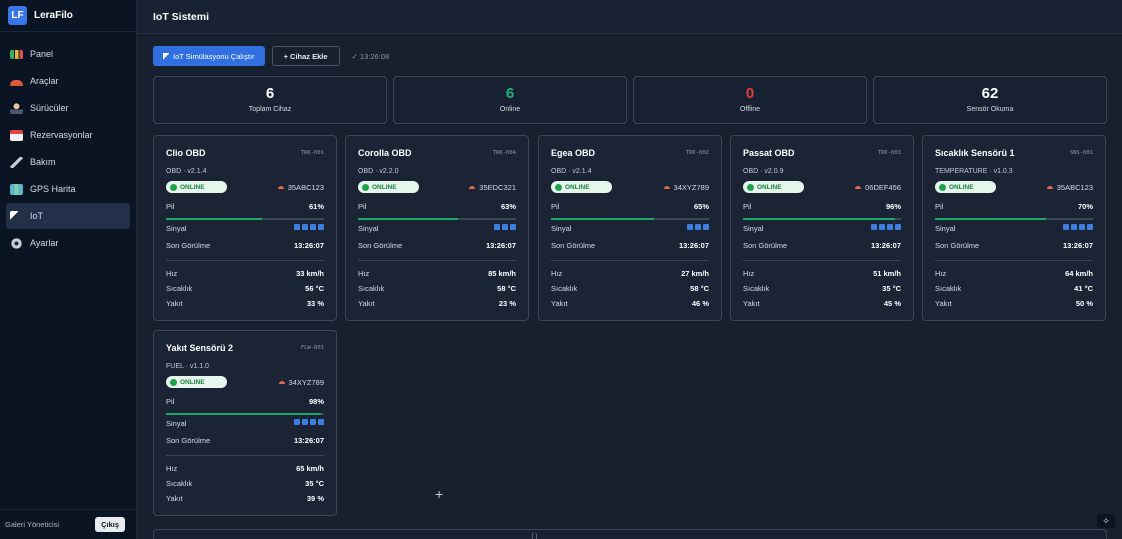 The width and height of the screenshot is (1122, 539). I want to click on device-version: FUEL · v1.1.0, so click(187, 366).